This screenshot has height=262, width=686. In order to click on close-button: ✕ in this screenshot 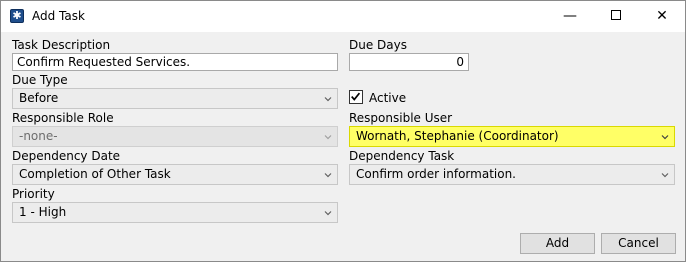, I will do `click(662, 16)`.